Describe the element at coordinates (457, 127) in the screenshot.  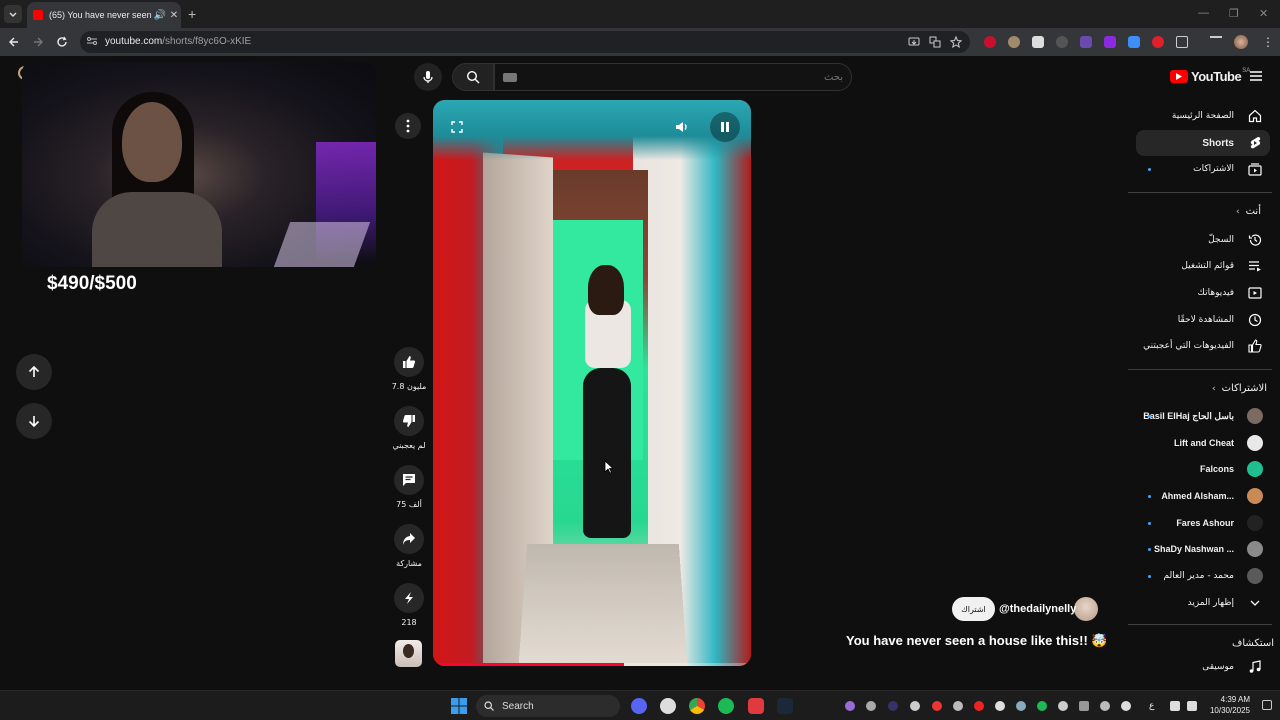
I see `fullscreen-button` at that location.